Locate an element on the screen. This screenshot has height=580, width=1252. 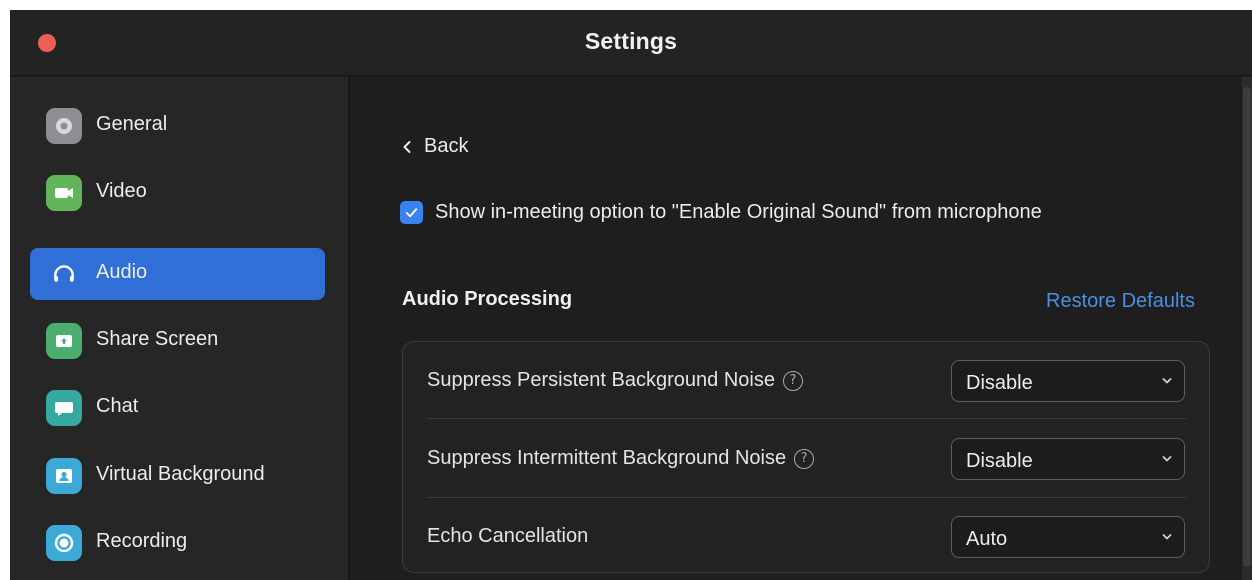
checkmark-icon is located at coordinates (411, 213).